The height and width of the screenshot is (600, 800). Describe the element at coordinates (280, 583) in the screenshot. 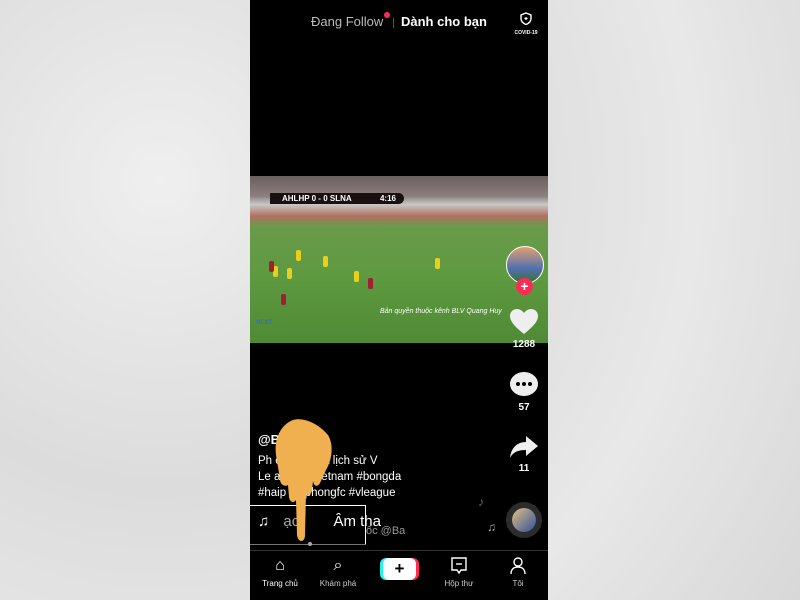

I see `nav-home-label: Trang chủ` at that location.